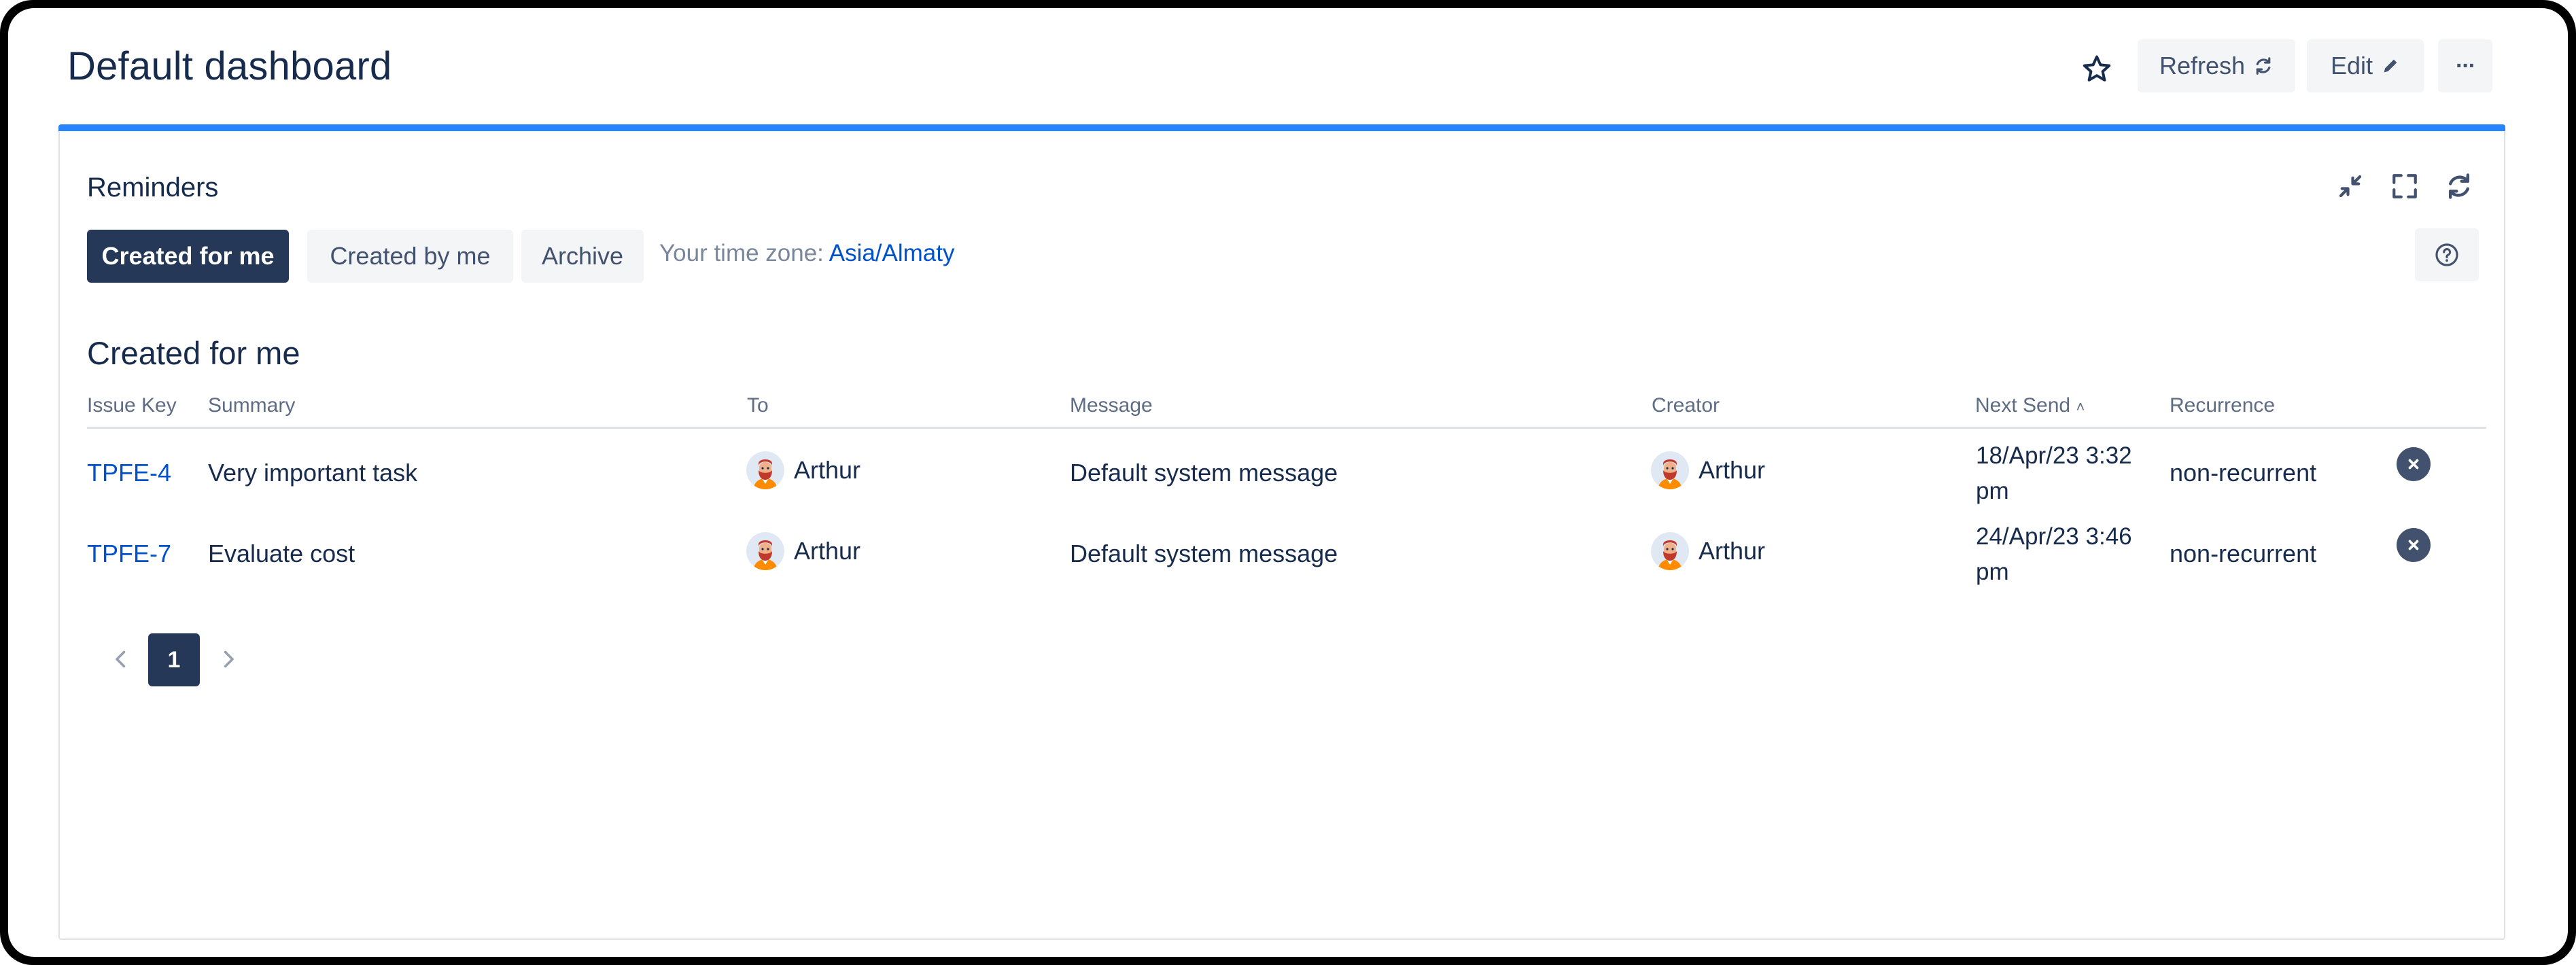 The width and height of the screenshot is (2576, 965). I want to click on chevron-right-icon, so click(229, 659).